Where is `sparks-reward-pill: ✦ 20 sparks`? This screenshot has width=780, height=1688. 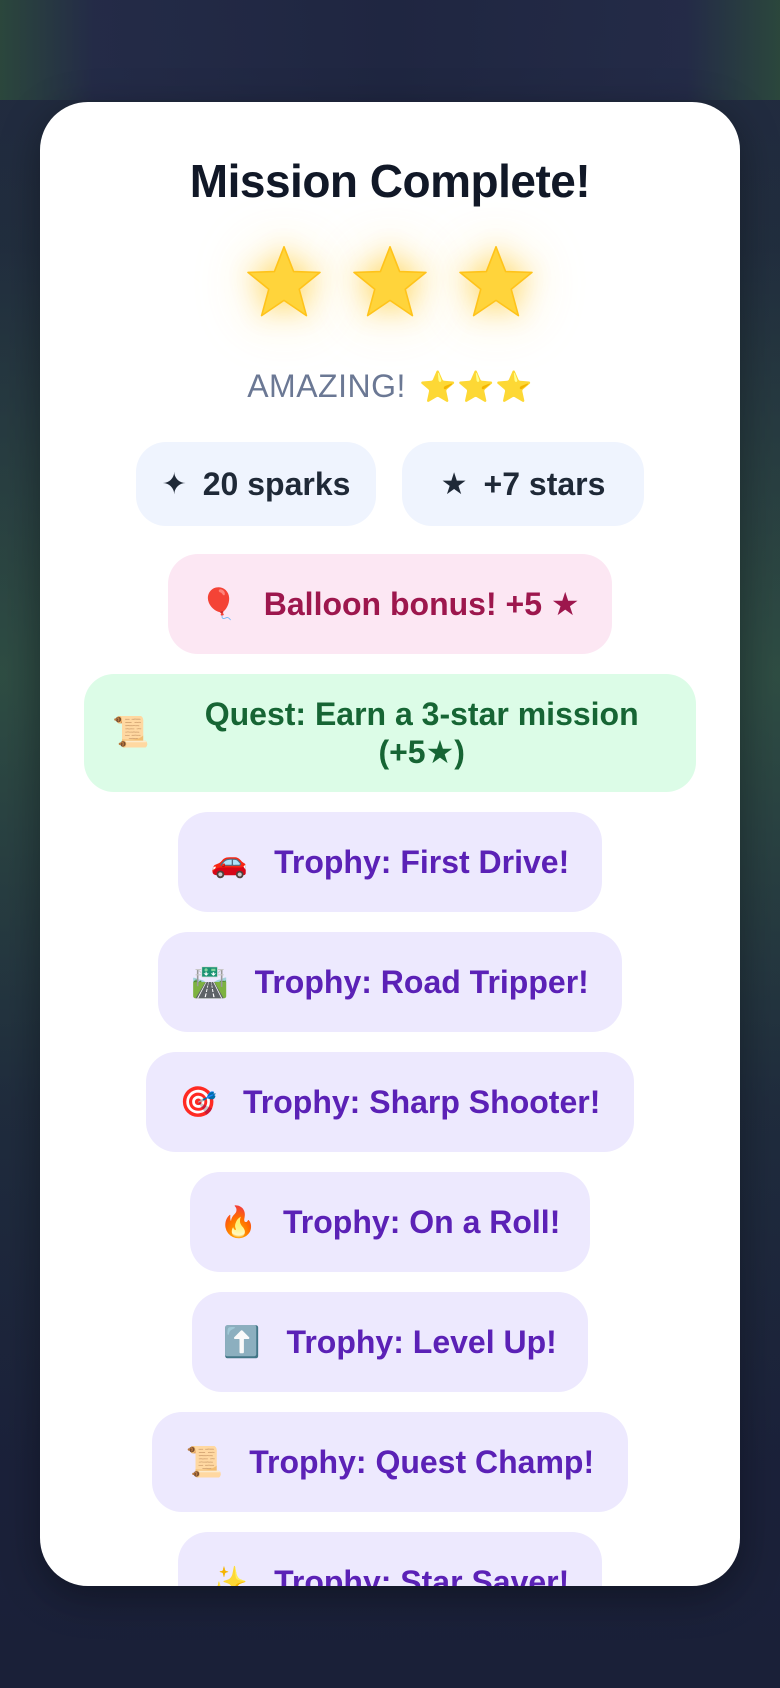
sparks-reward-pill: ✦ 20 sparks is located at coordinates (256, 484).